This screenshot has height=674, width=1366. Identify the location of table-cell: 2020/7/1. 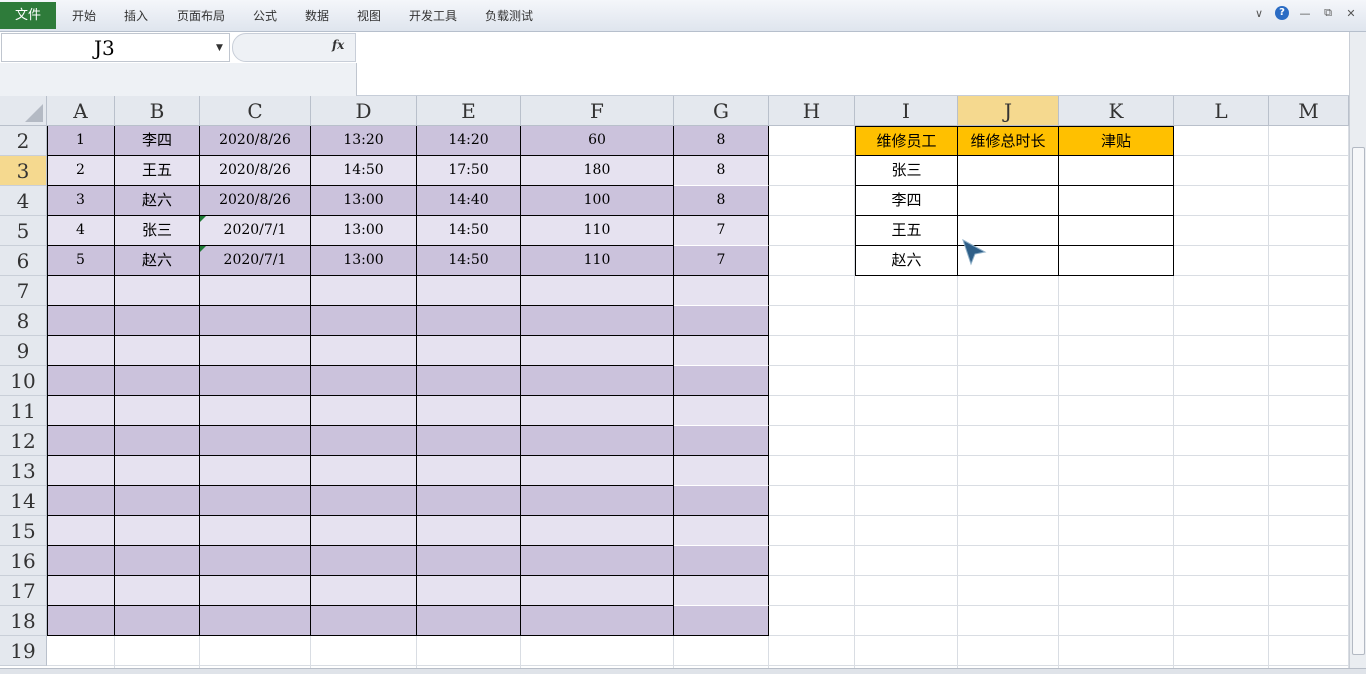
(255, 231).